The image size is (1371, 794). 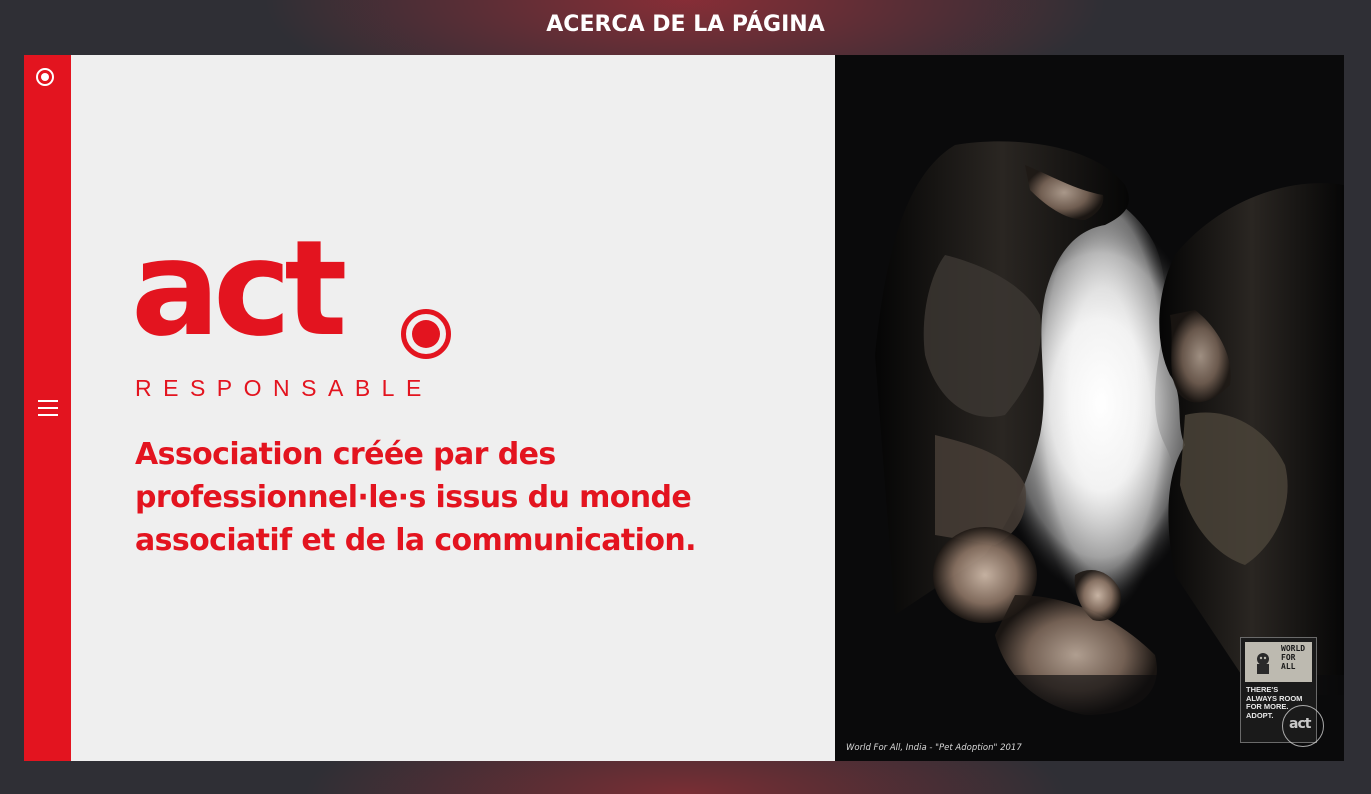 What do you see at coordinates (1263, 663) in the screenshot?
I see `dog-icon` at bounding box center [1263, 663].